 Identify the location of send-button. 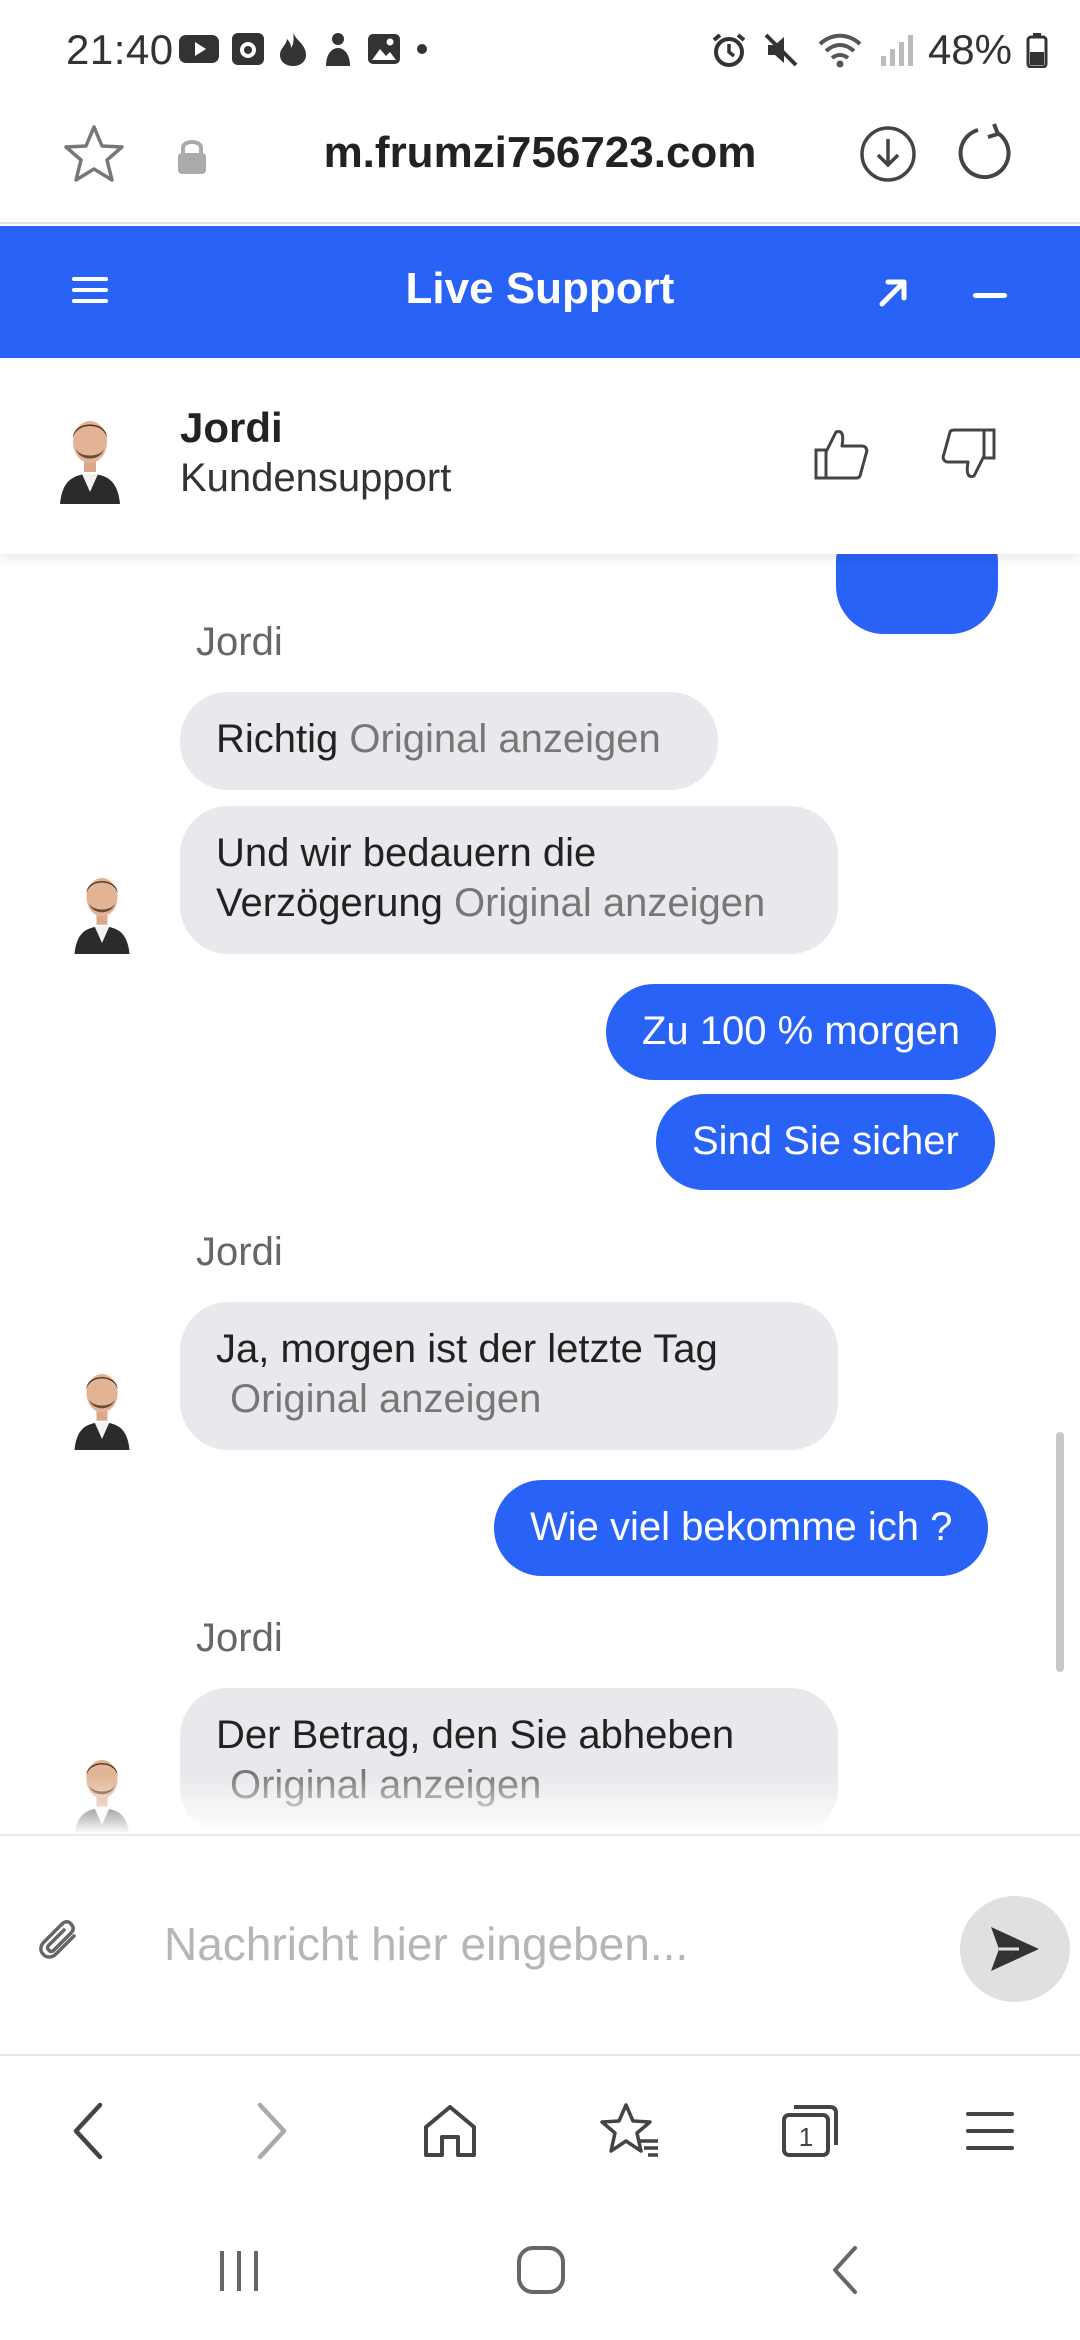
(1015, 1949).